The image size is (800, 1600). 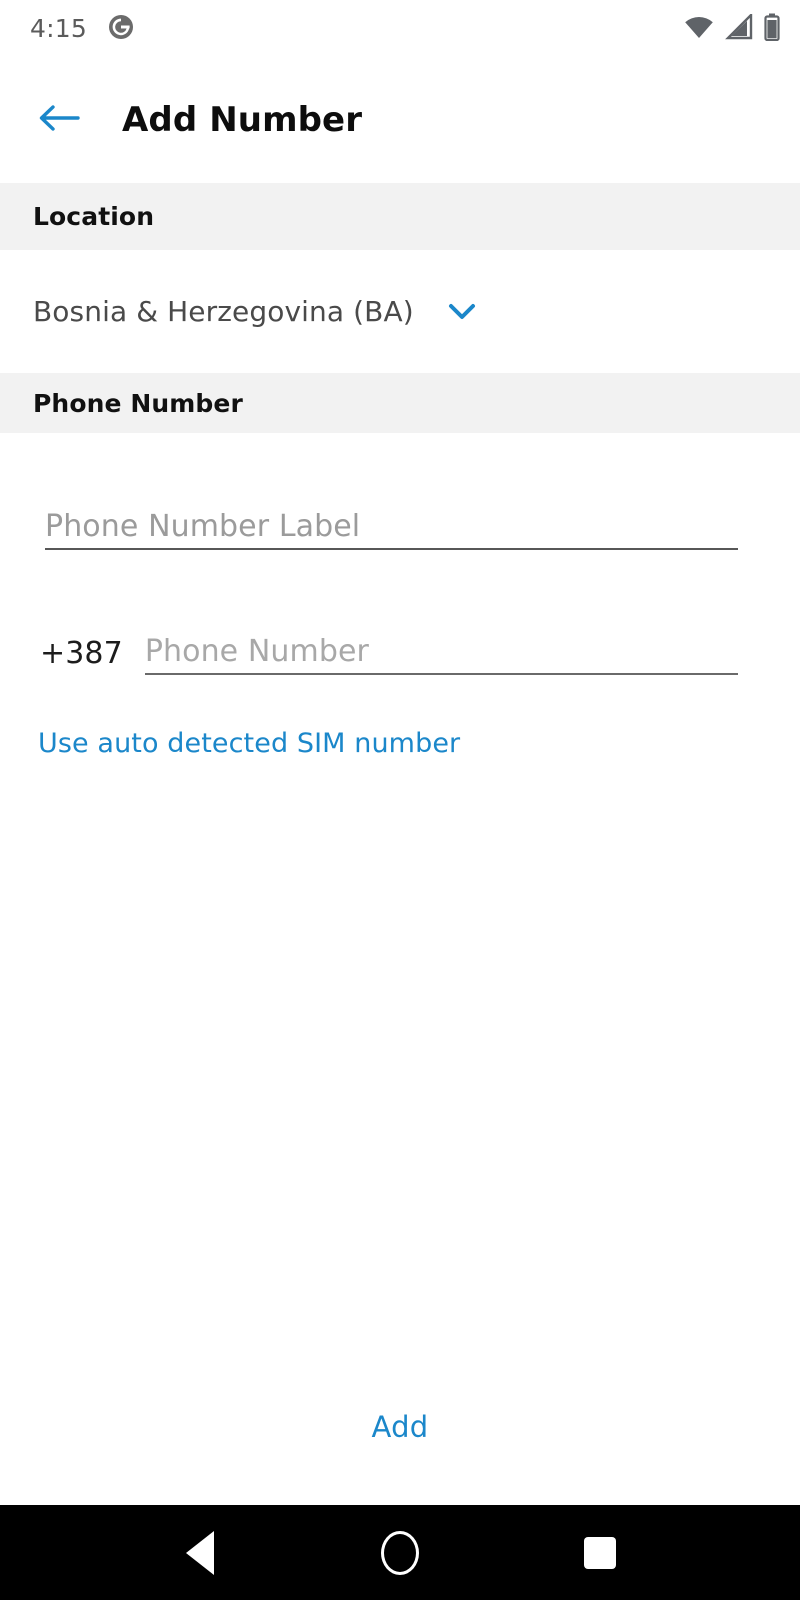 I want to click on app-bar: Add Number, so click(x=400, y=120).